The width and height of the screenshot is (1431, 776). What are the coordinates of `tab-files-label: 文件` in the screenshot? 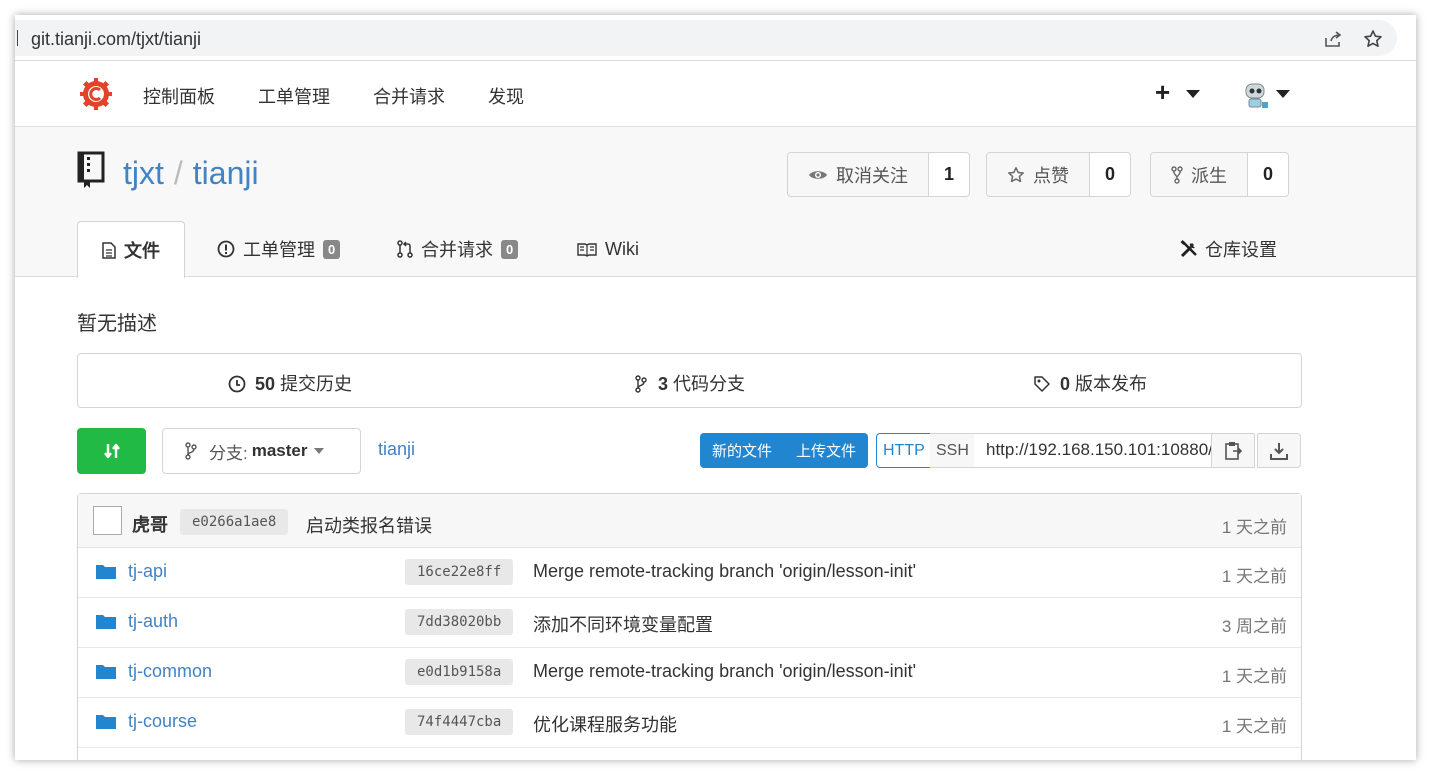 It's located at (142, 251).